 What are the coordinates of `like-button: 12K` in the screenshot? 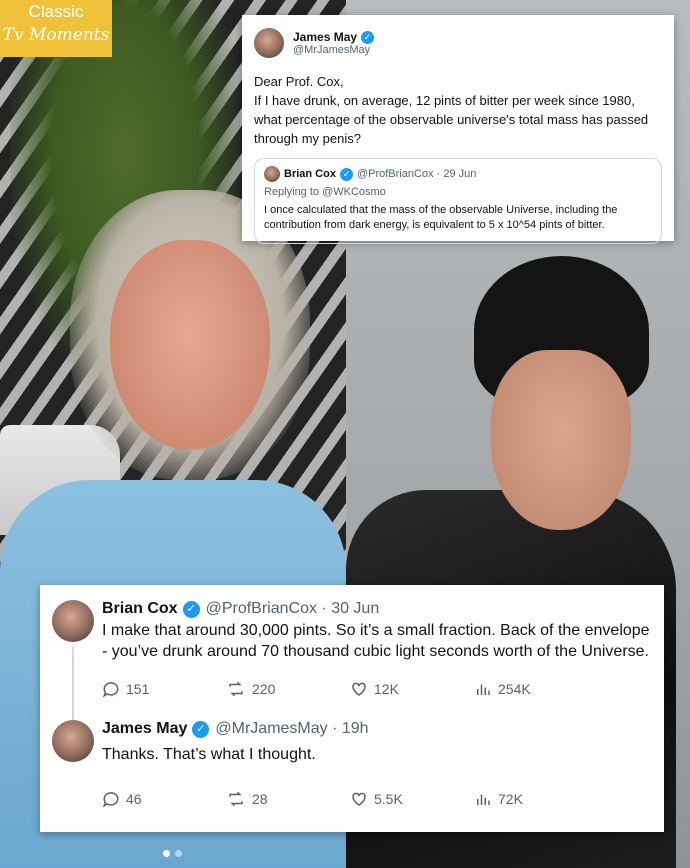 It's located at (412, 689).